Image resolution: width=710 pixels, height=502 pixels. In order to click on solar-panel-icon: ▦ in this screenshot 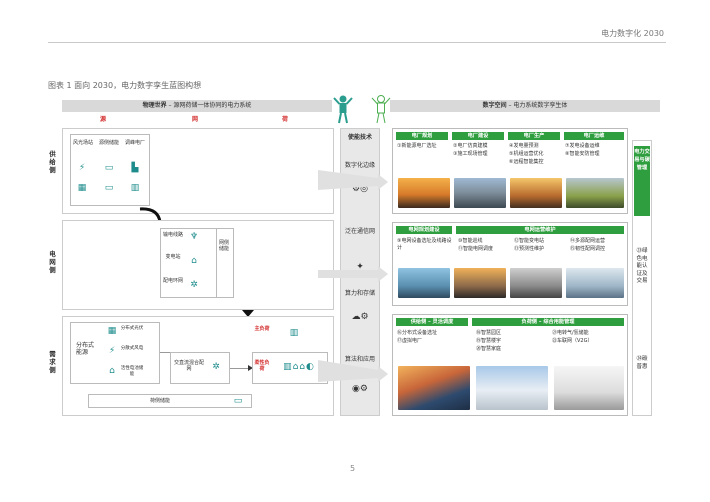, I will do `click(82, 188)`.